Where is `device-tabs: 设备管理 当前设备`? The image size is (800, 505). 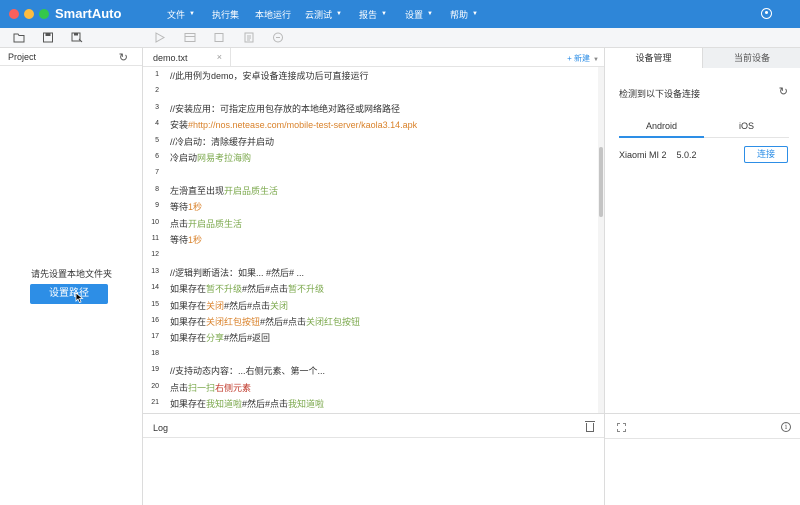 device-tabs: 设备管理 当前设备 is located at coordinates (702, 58).